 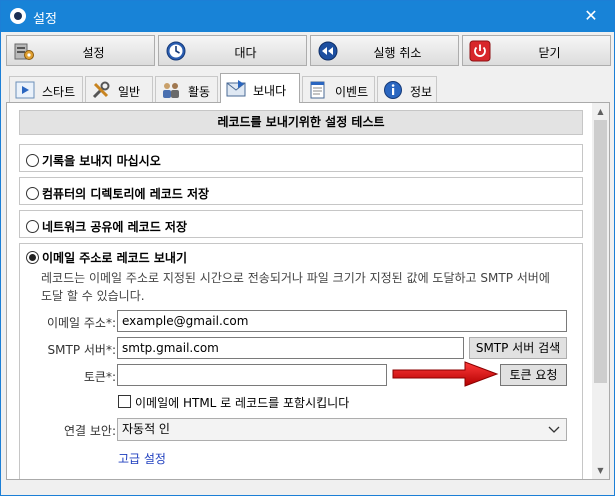 What do you see at coordinates (18, 16) in the screenshot?
I see `app-icon` at bounding box center [18, 16].